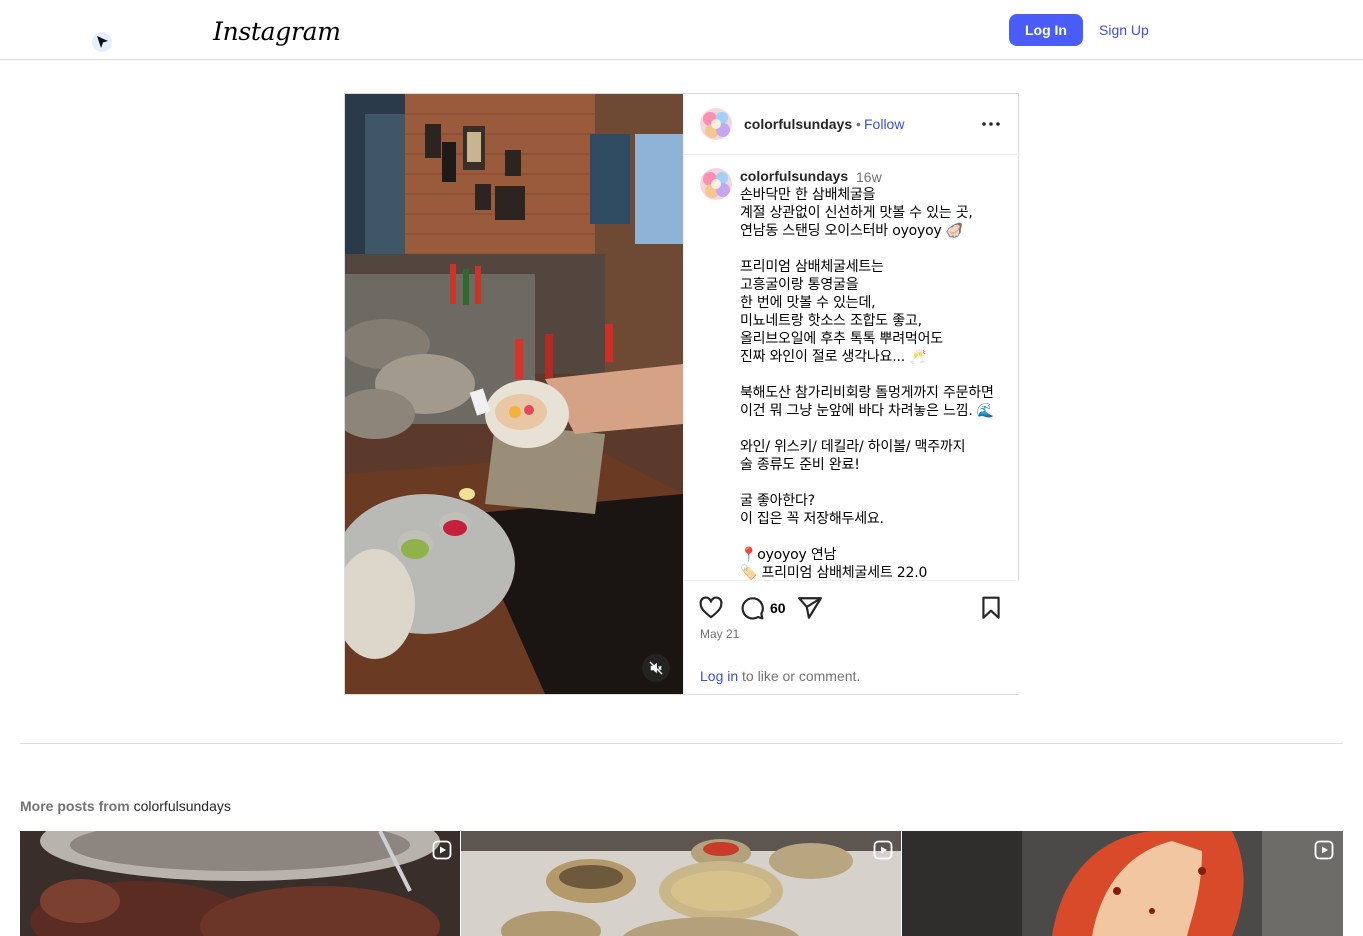 This screenshot has width=1363, height=936. I want to click on post-header: colorfulsundays • Follow, so click(852, 124).